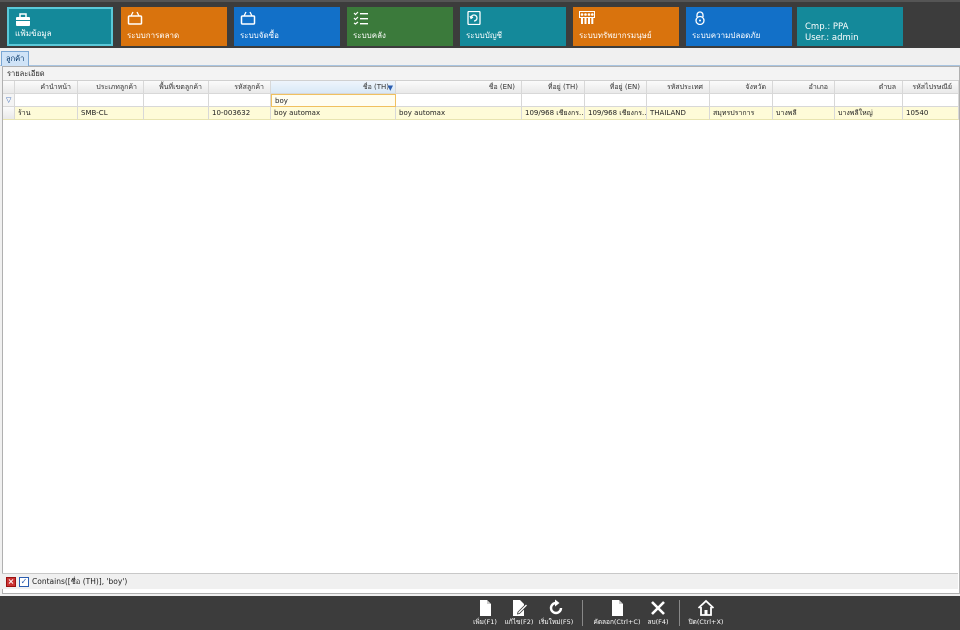 This screenshot has height=630, width=960. Describe the element at coordinates (706, 608) in the screenshot. I see `home-icon` at that location.